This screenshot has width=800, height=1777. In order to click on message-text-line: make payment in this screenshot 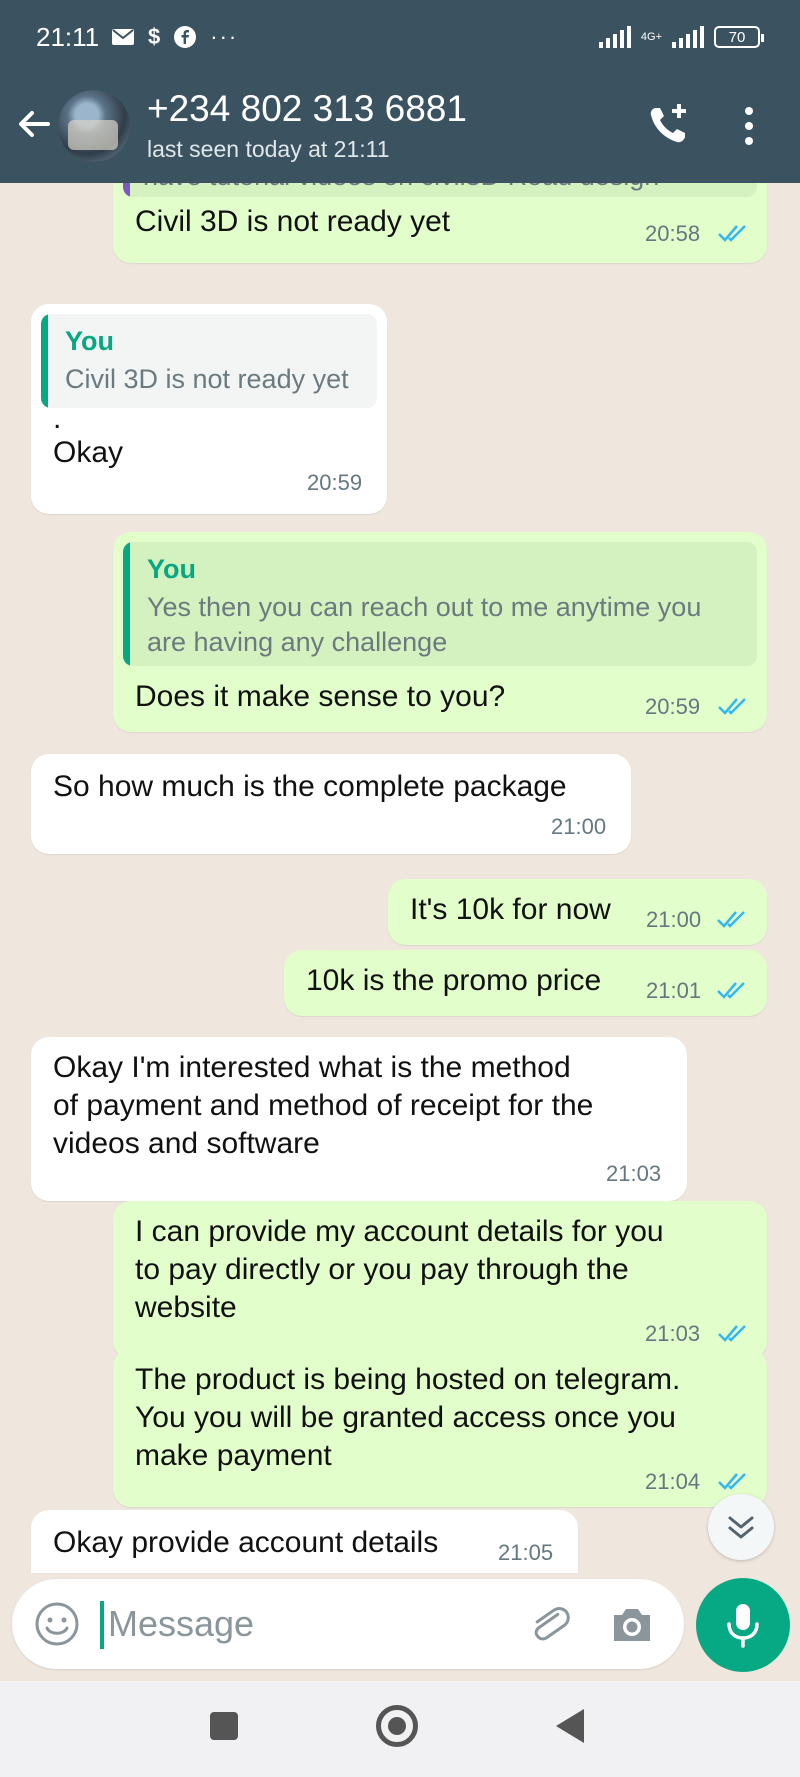, I will do `click(233, 1455)`.